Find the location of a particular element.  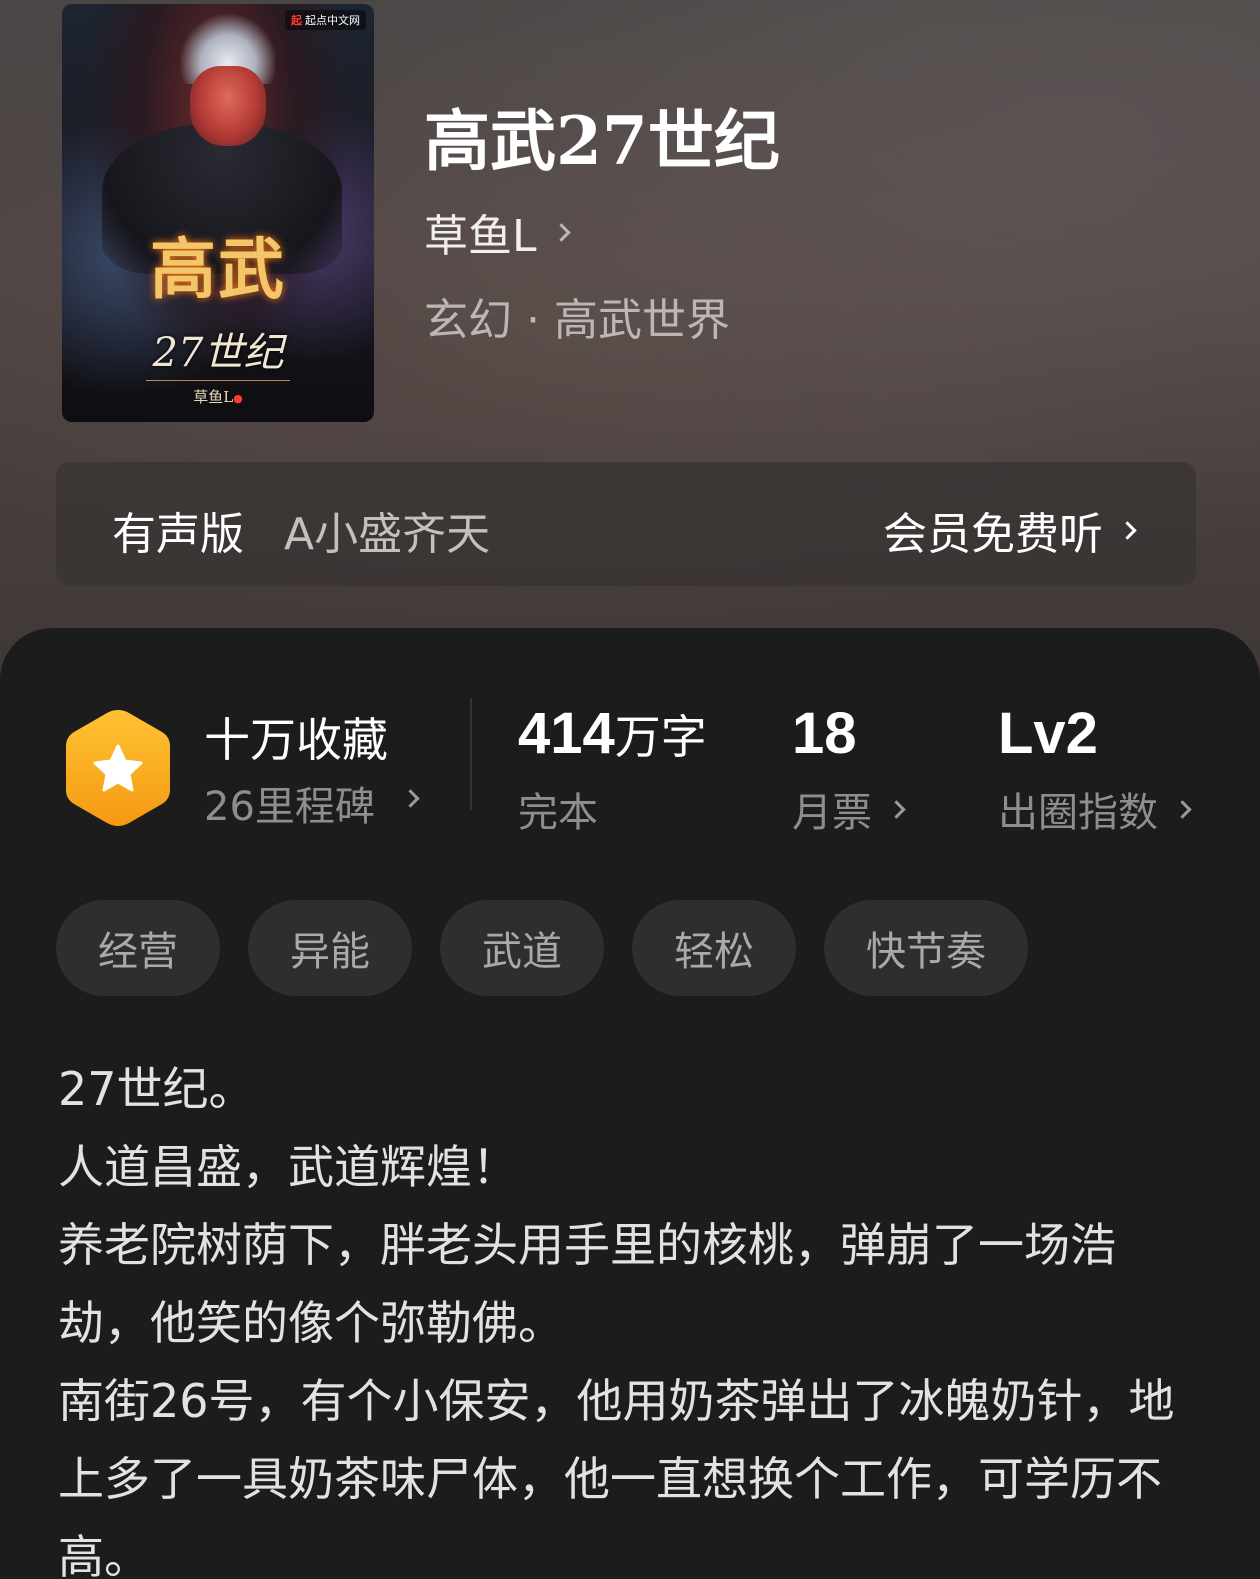

cover-figure-face is located at coordinates (228, 106).